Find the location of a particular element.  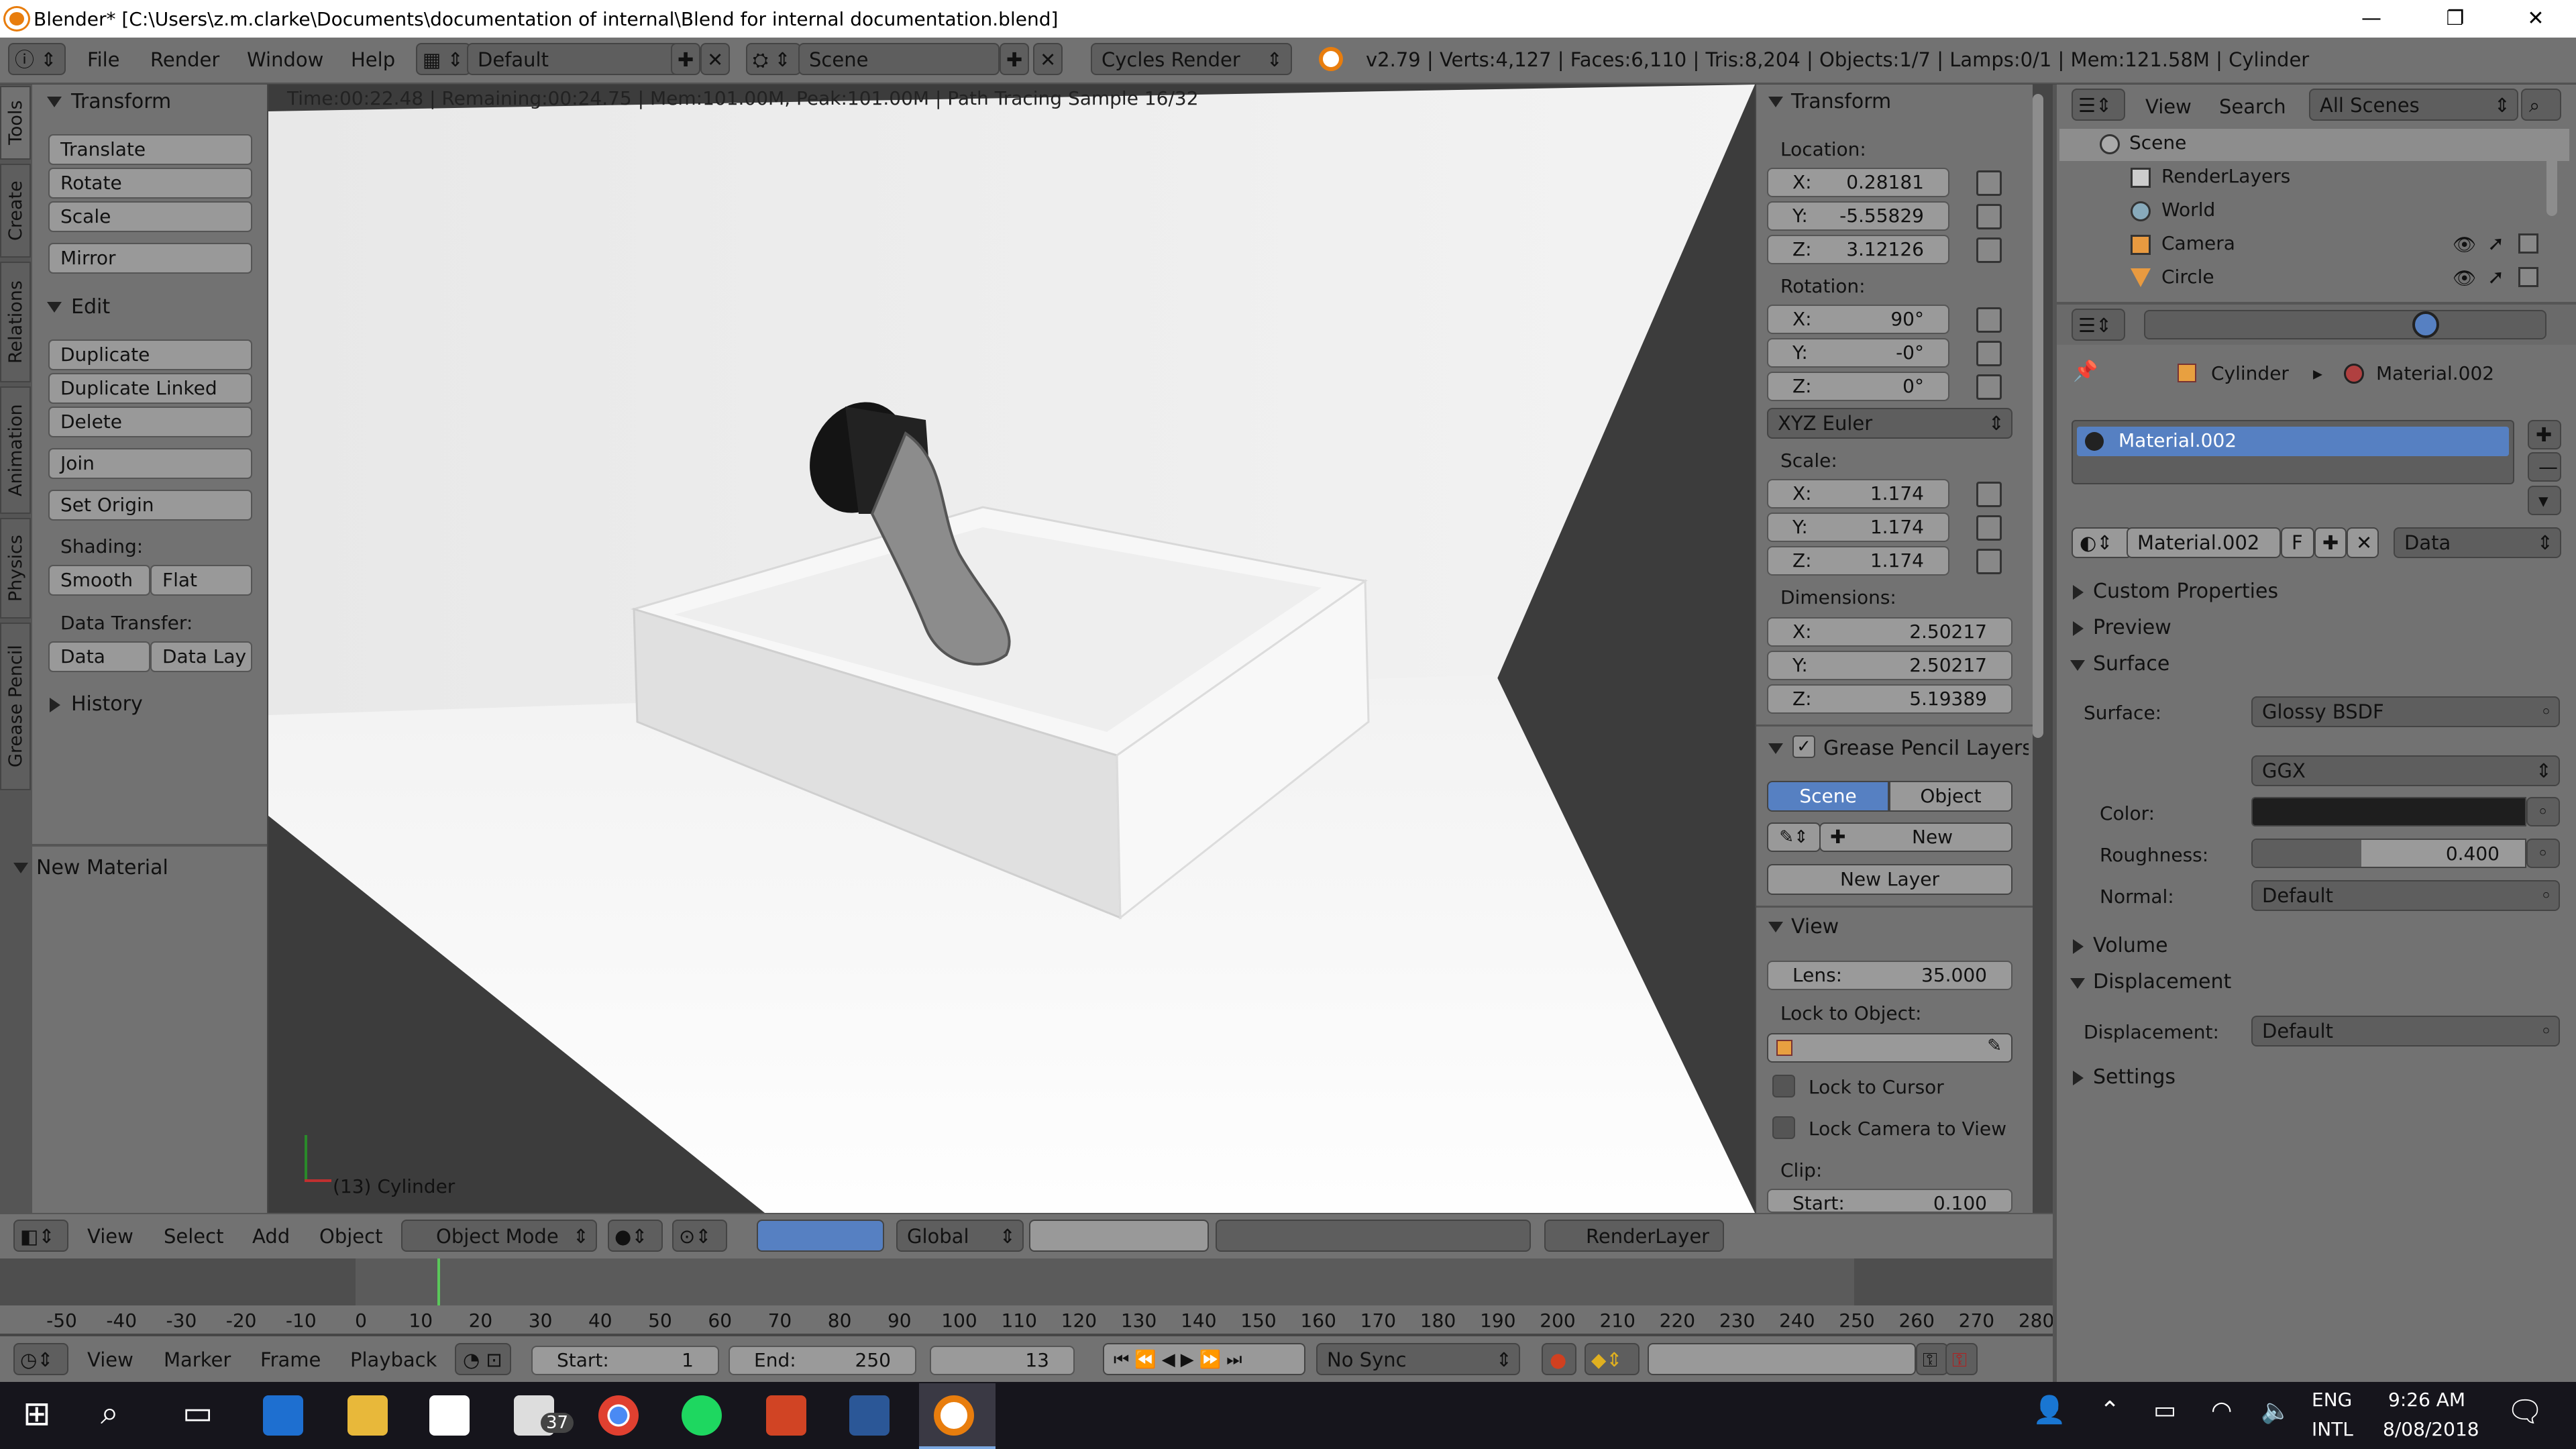

delete-button: Delete is located at coordinates (150, 422).